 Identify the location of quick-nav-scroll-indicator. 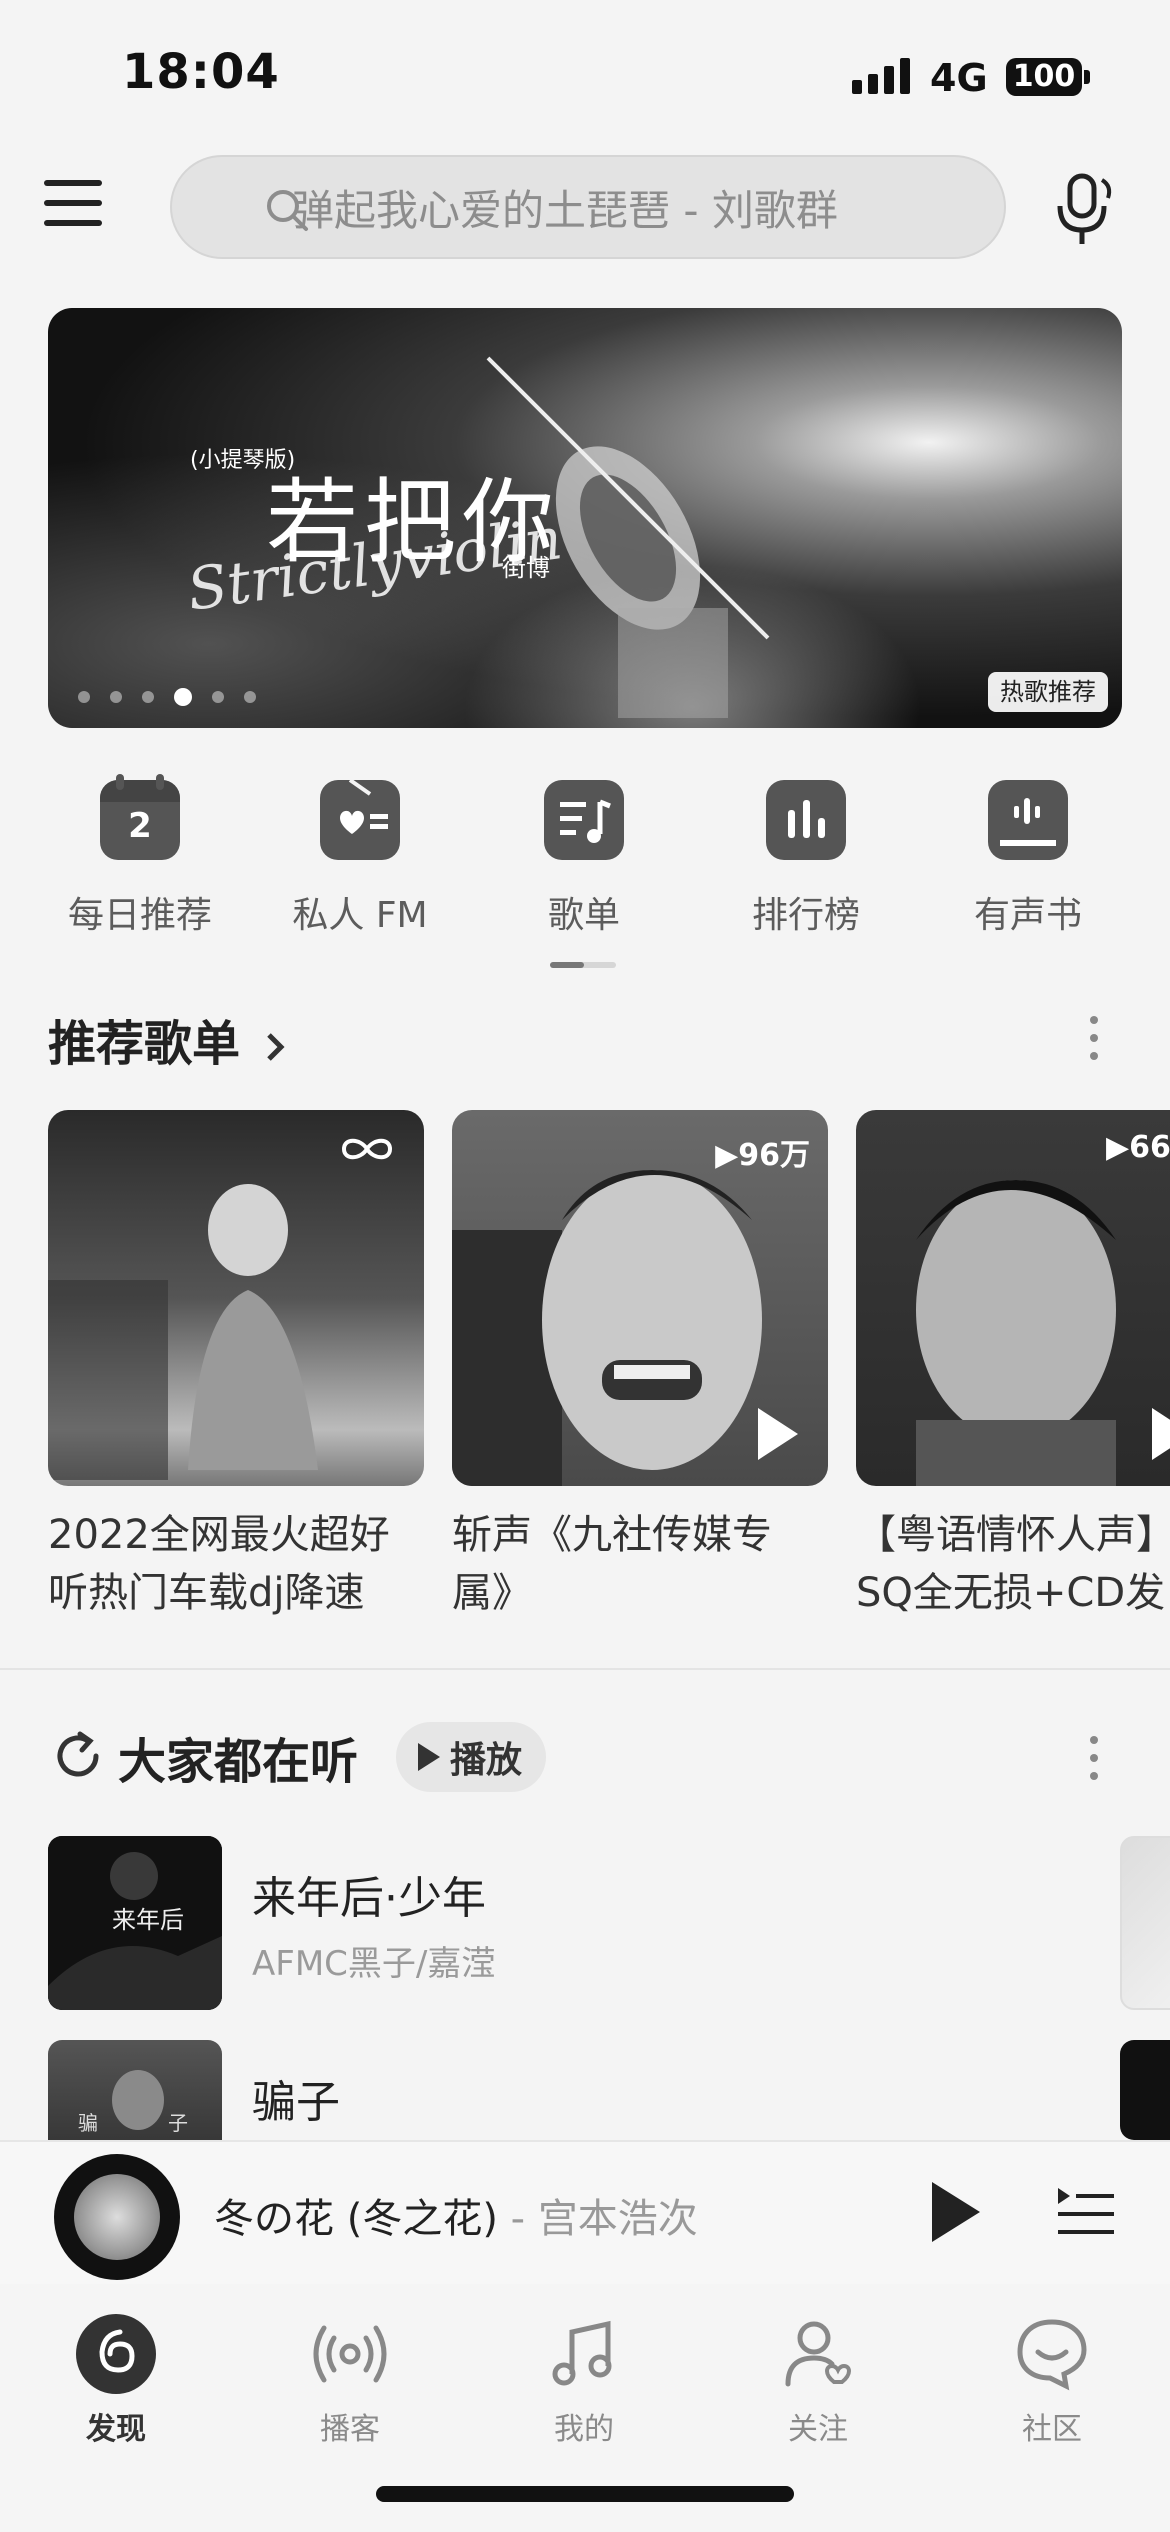
(583, 965).